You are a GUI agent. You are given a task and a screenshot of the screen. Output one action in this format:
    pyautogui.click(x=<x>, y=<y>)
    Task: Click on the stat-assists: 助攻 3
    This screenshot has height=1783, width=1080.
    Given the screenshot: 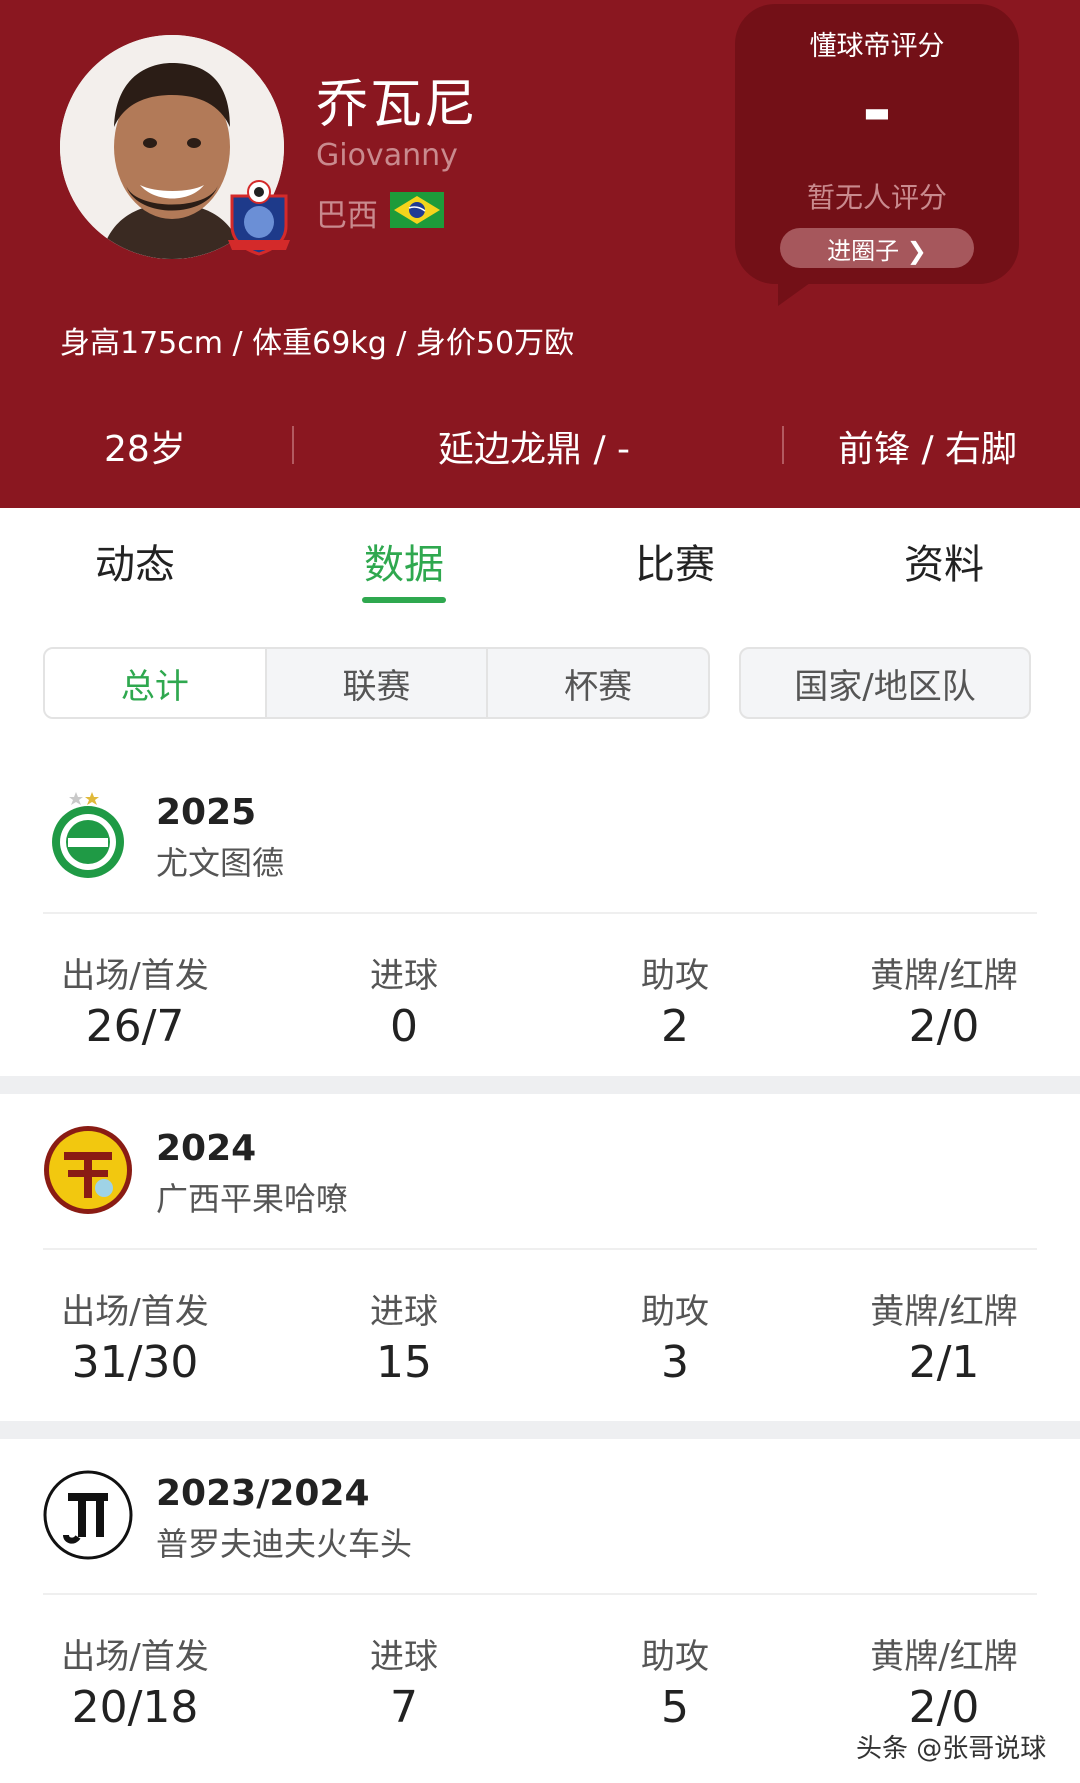 What is the action you would take?
    pyautogui.click(x=675, y=1336)
    